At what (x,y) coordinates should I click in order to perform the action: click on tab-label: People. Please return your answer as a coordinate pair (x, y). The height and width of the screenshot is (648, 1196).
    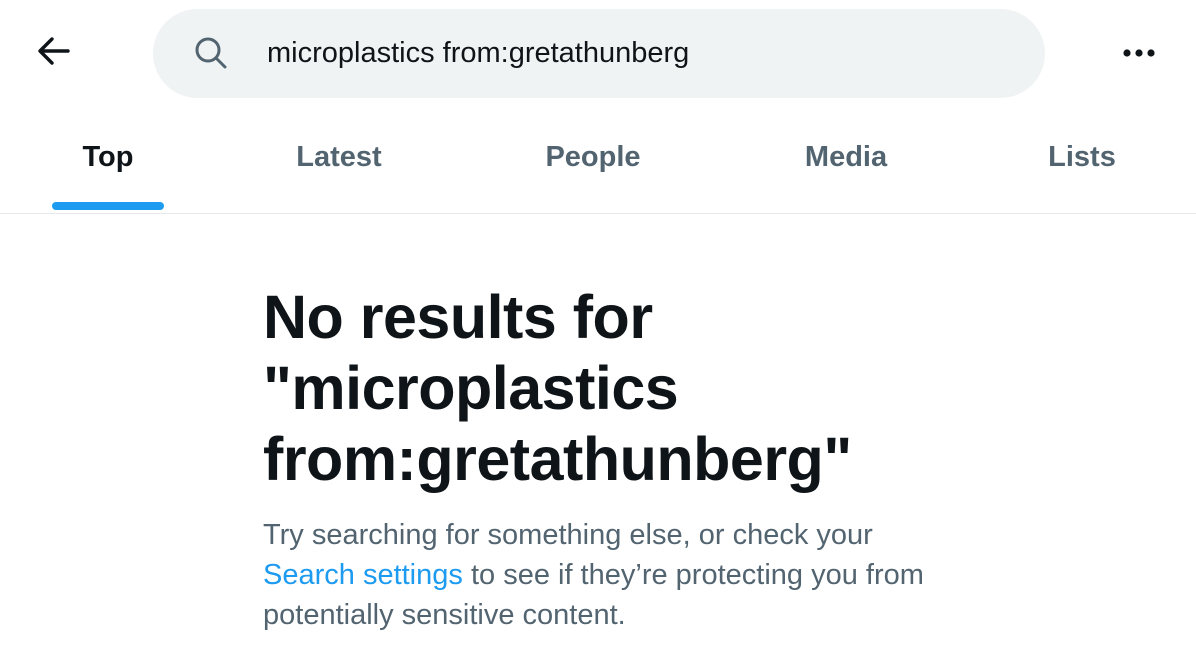
    Looking at the image, I should click on (593, 157).